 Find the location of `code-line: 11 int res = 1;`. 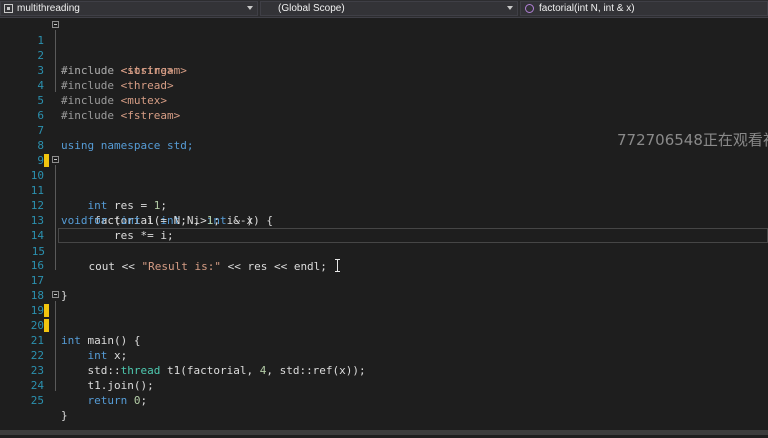

code-line: 11 int res = 1; is located at coordinates (384, 190).